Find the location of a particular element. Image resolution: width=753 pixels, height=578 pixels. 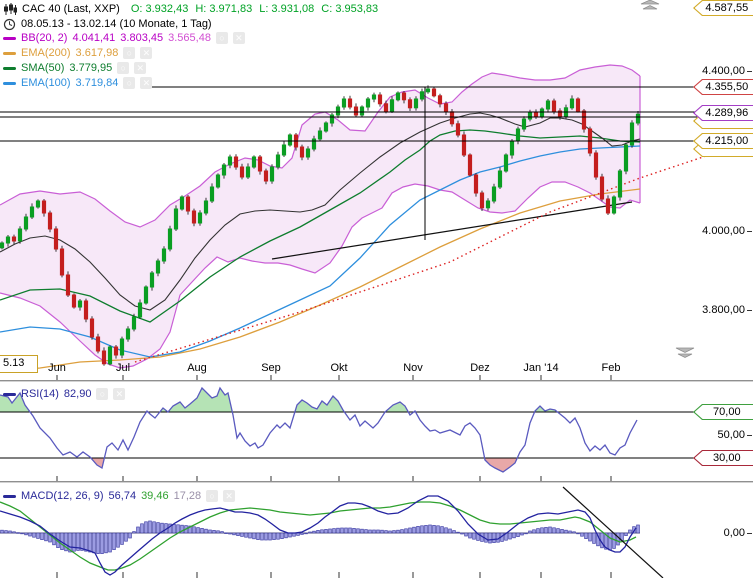

timeframe-label: 08.05.13 - 13.02.14 (10 Monate, 1 Tag) is located at coordinates (116, 24).